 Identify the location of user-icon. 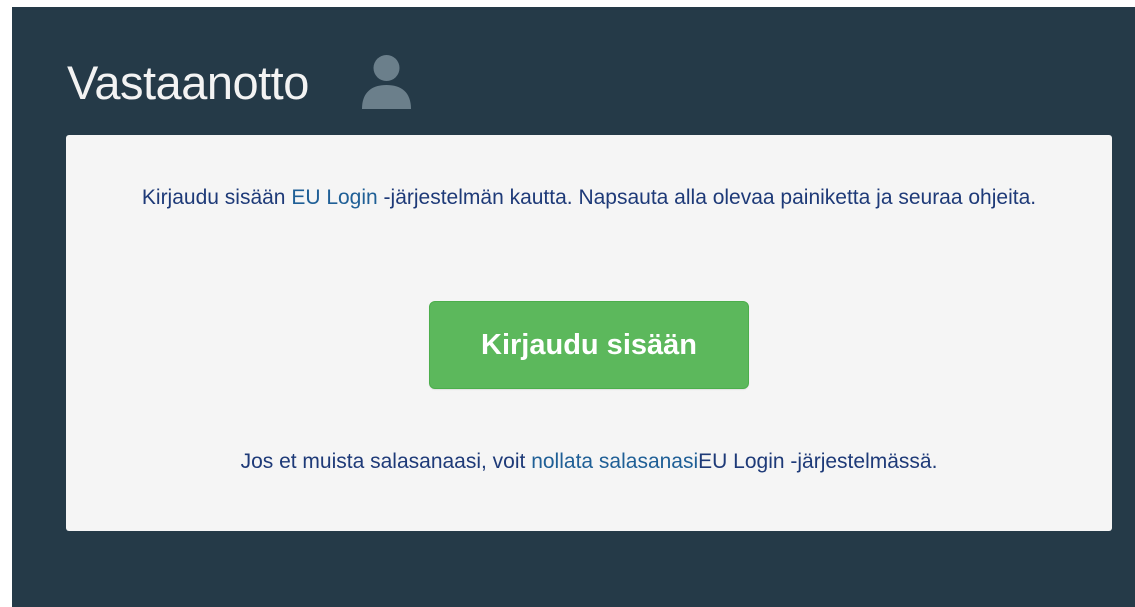
(386, 82).